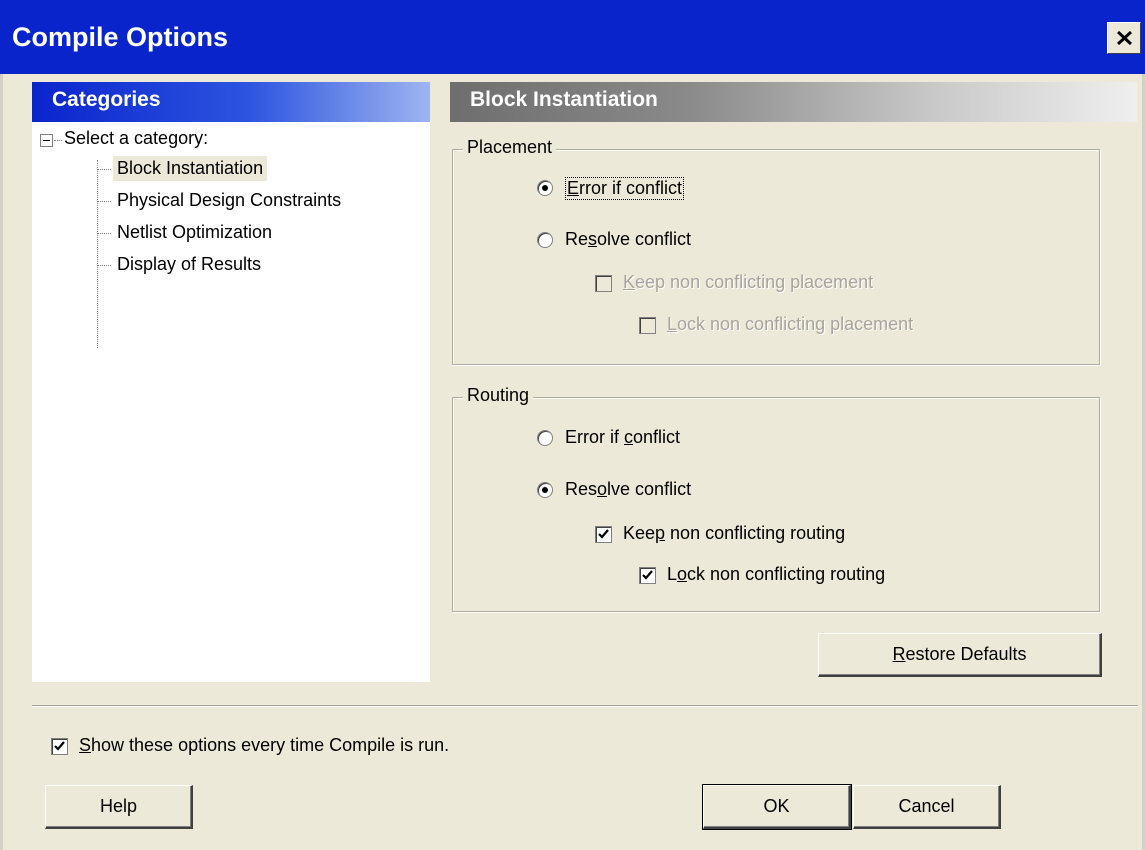 This screenshot has width=1145, height=850. I want to click on help-button: Help, so click(119, 807).